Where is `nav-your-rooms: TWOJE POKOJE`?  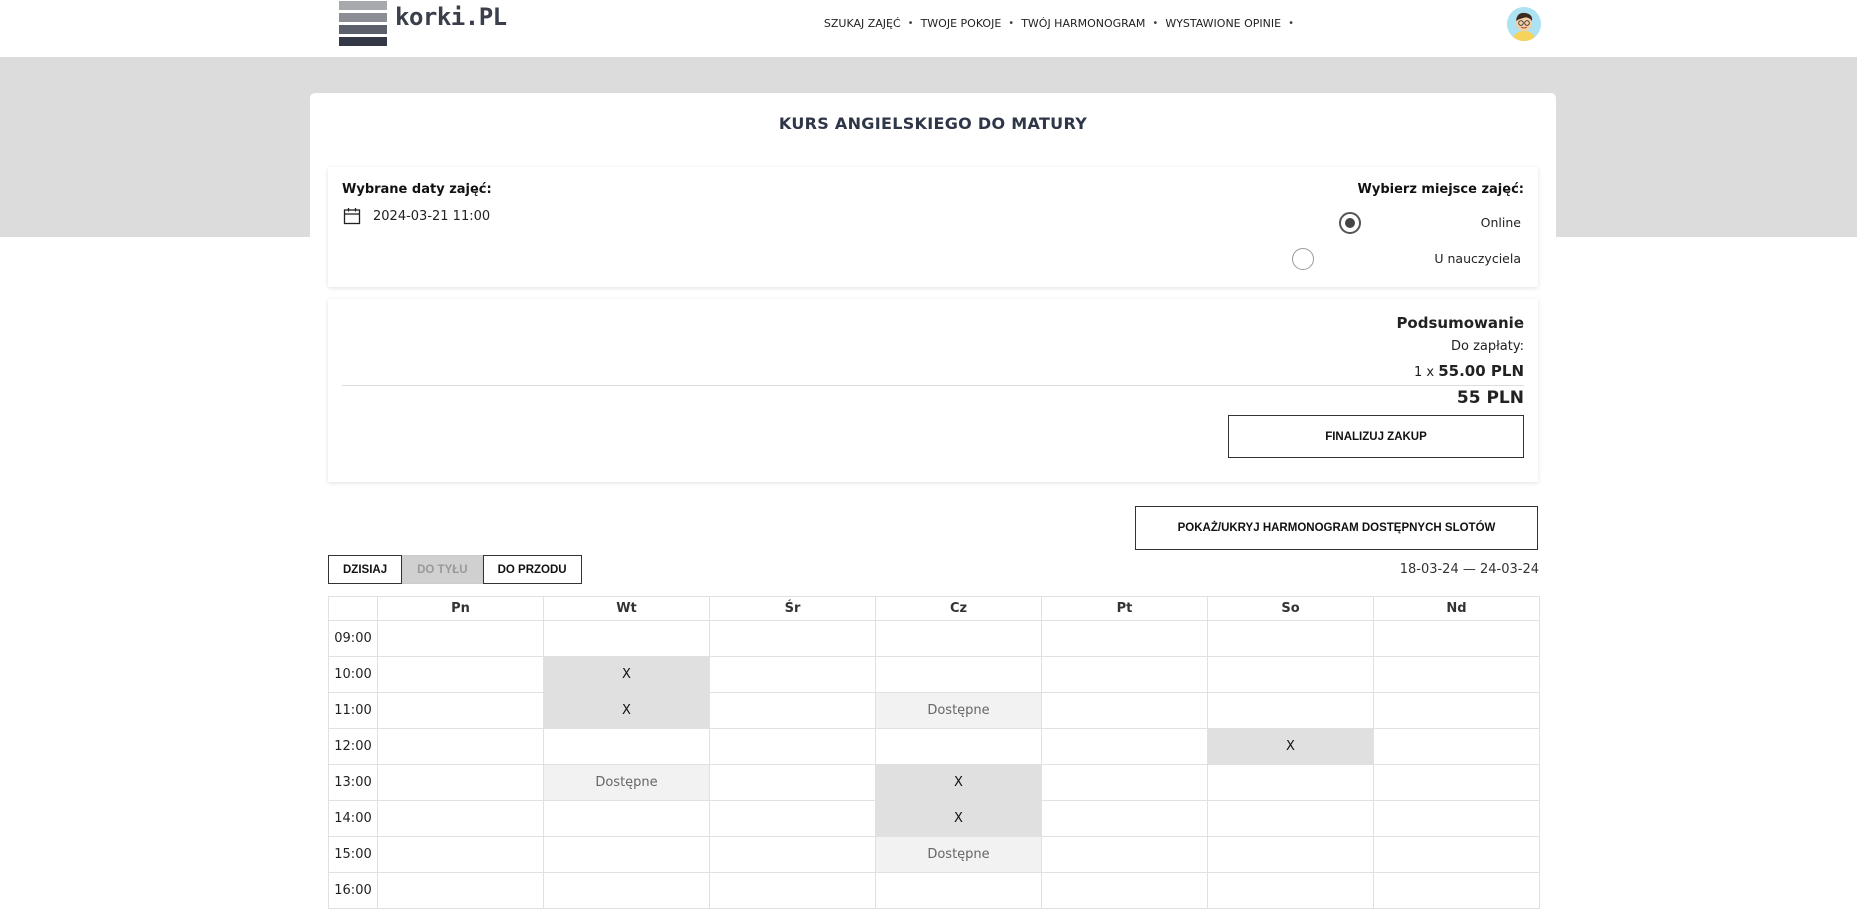 nav-your-rooms: TWOJE POKOJE is located at coordinates (961, 23).